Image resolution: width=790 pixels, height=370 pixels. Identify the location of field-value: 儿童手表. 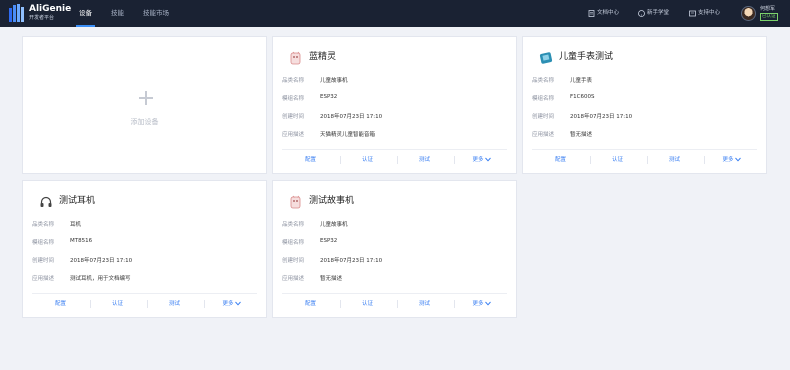
(581, 81).